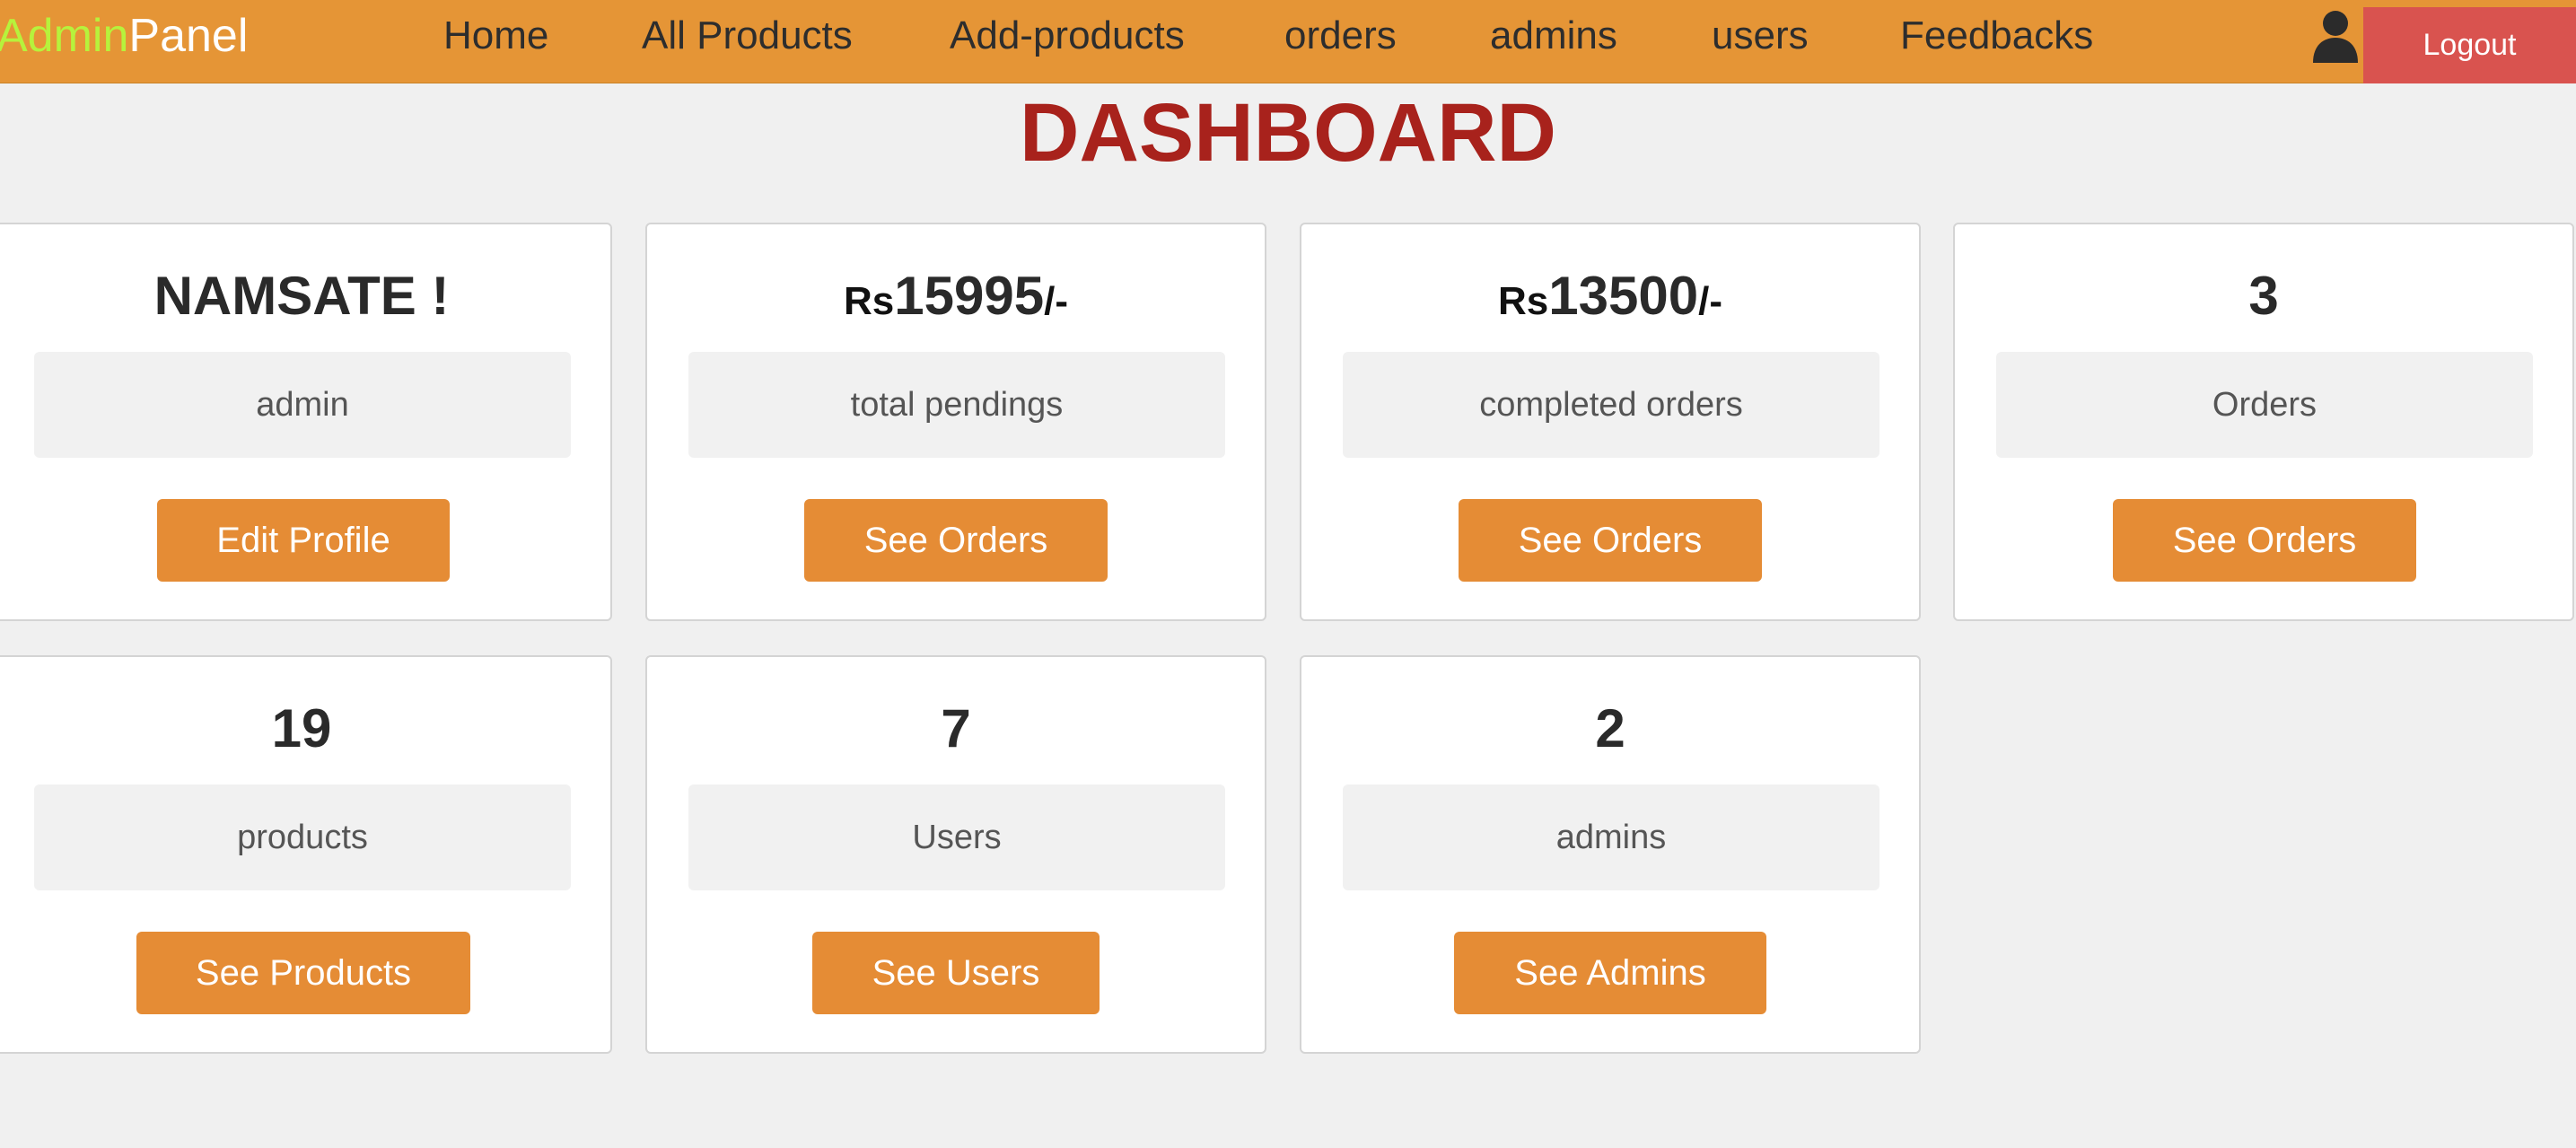 The width and height of the screenshot is (2576, 1148). Describe the element at coordinates (2335, 36) in the screenshot. I see `user-icon` at that location.